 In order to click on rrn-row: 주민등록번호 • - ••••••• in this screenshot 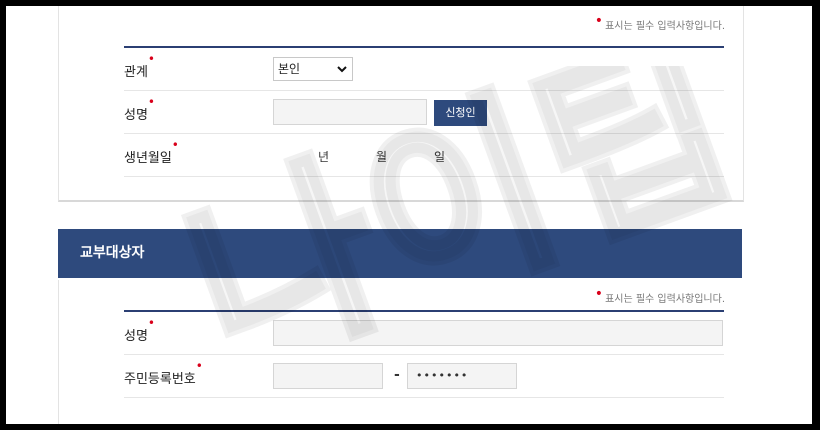, I will do `click(424, 376)`.